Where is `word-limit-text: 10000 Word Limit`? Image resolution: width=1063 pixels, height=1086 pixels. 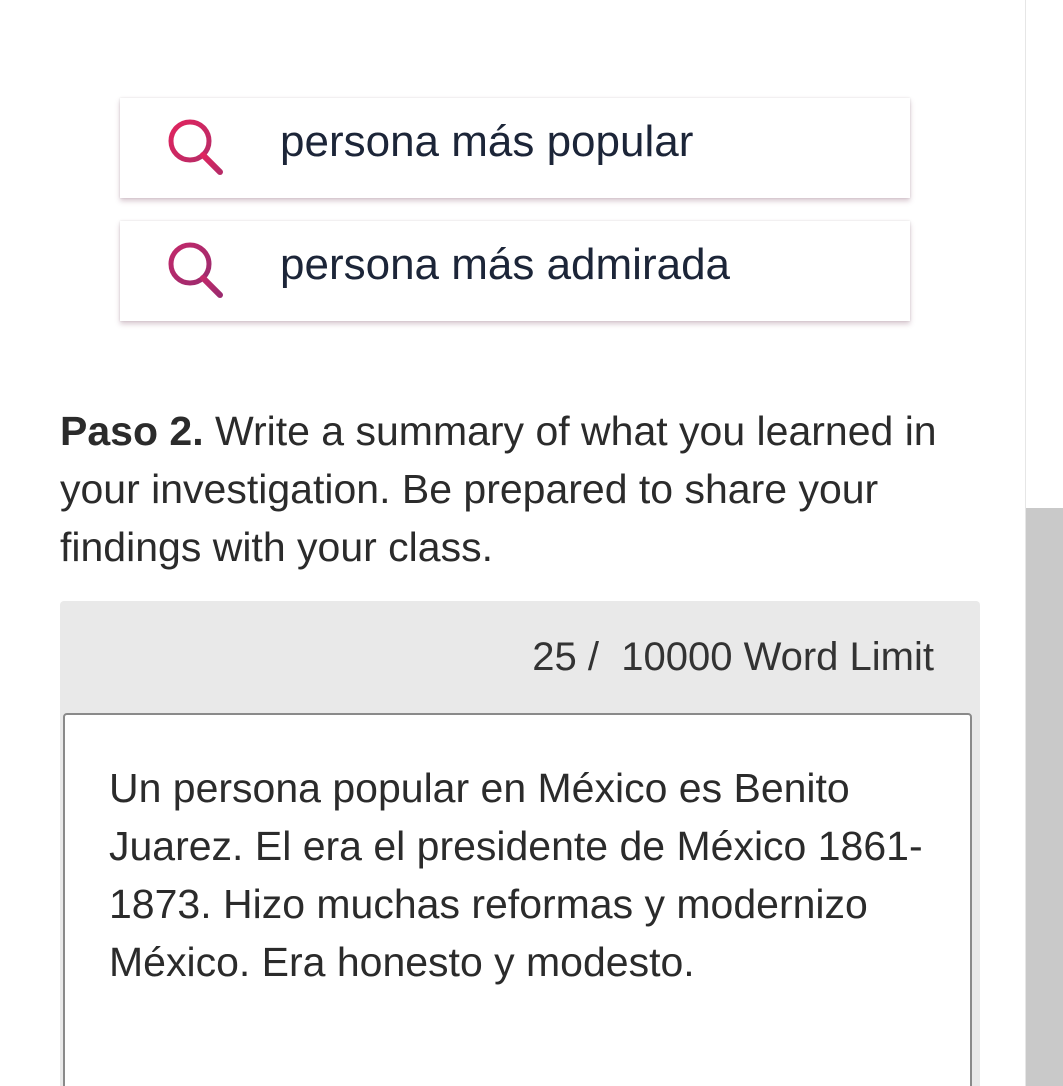
word-limit-text: 10000 Word Limit is located at coordinates (777, 657).